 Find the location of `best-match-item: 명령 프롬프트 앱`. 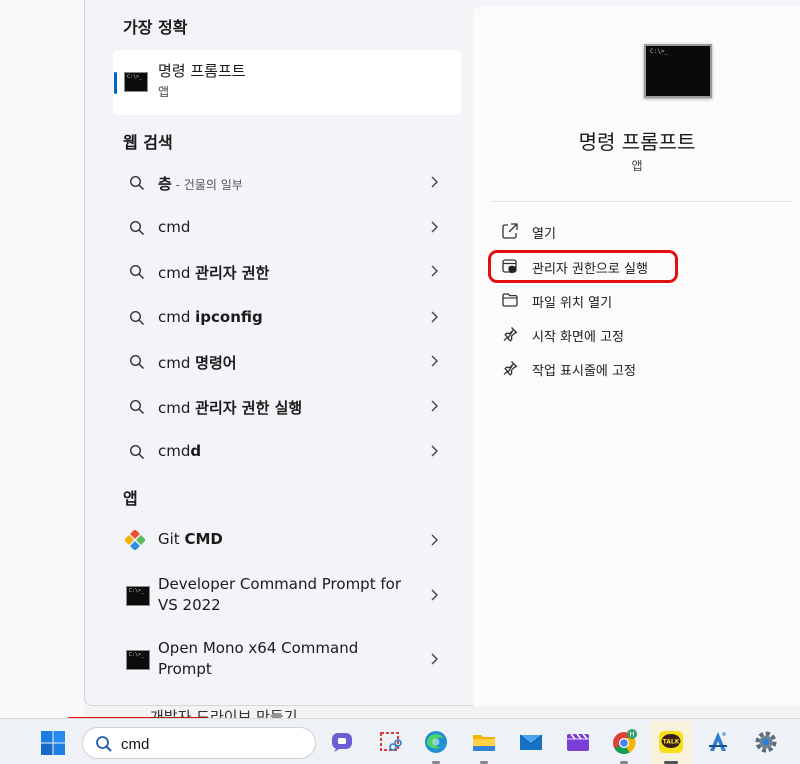

best-match-item: 명령 프롬프트 앱 is located at coordinates (287, 82).